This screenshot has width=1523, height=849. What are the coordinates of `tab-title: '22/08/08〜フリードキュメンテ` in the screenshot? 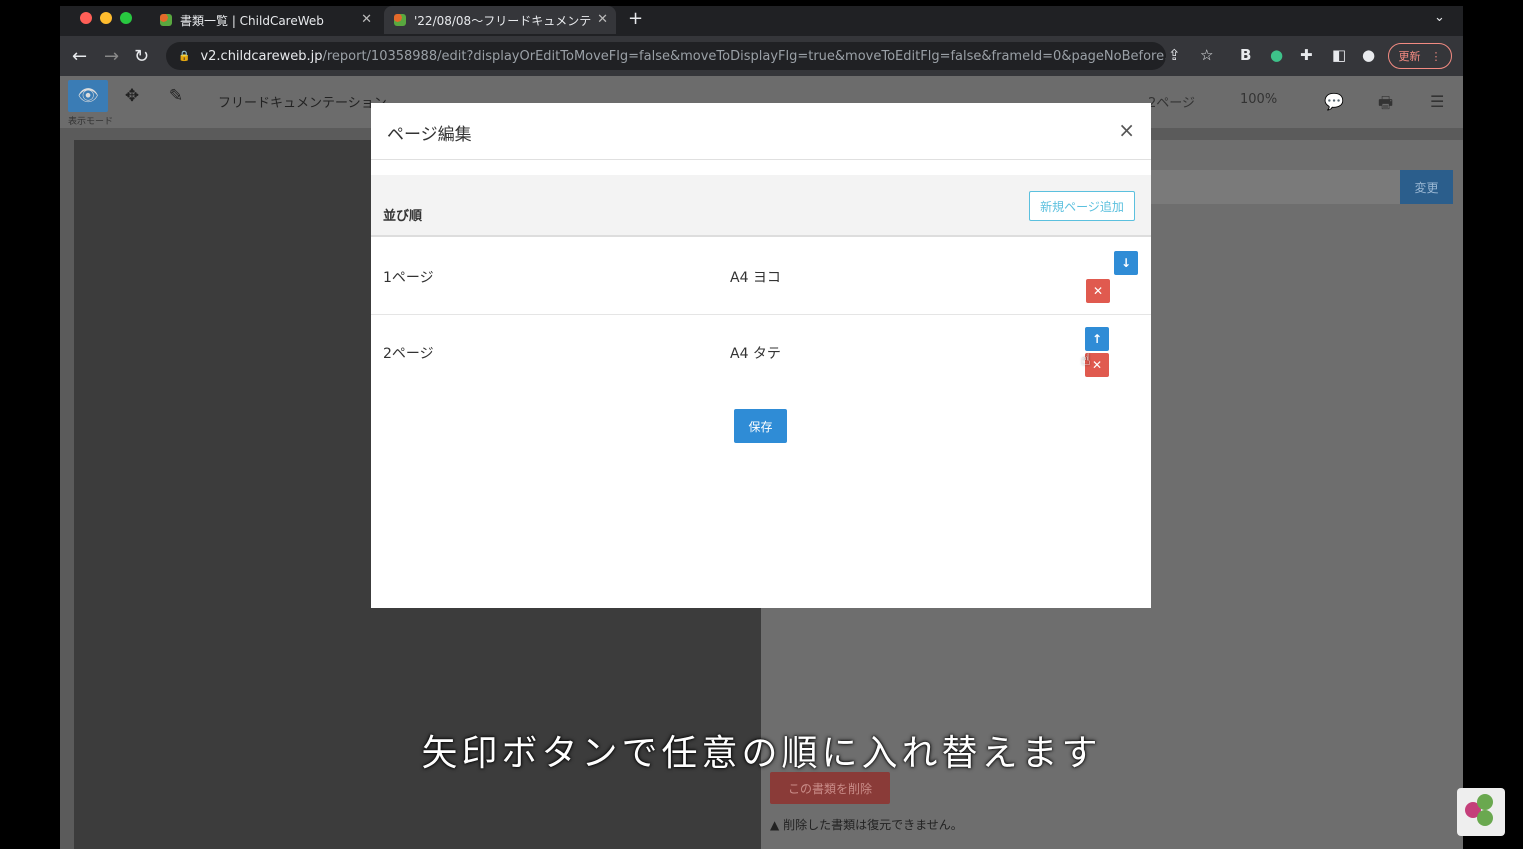 It's located at (503, 20).